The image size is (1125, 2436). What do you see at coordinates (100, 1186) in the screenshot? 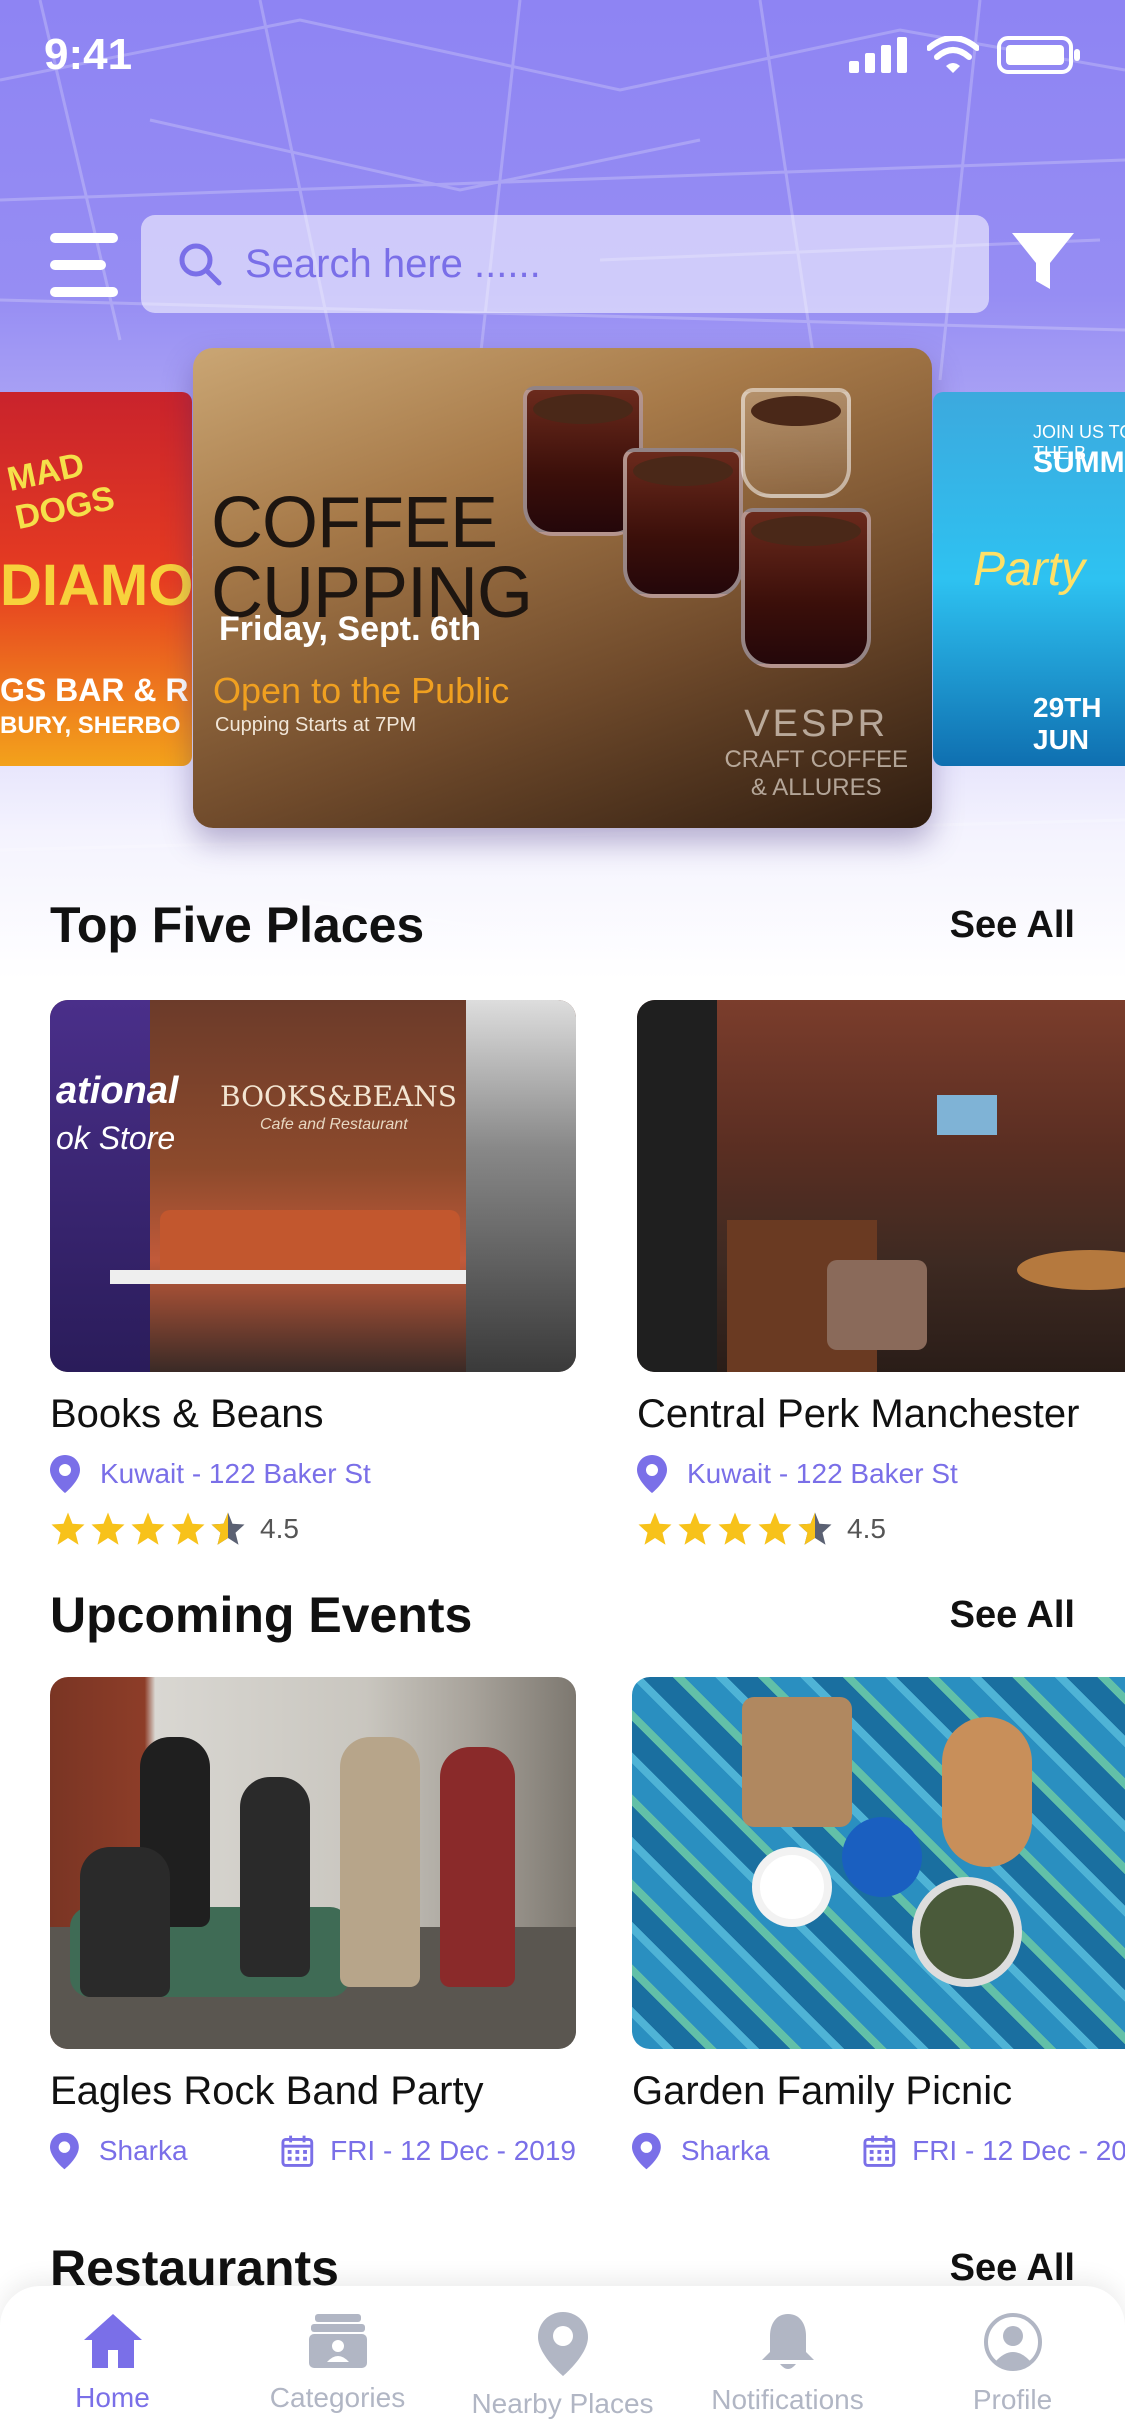
I see `bookstore-wall` at bounding box center [100, 1186].